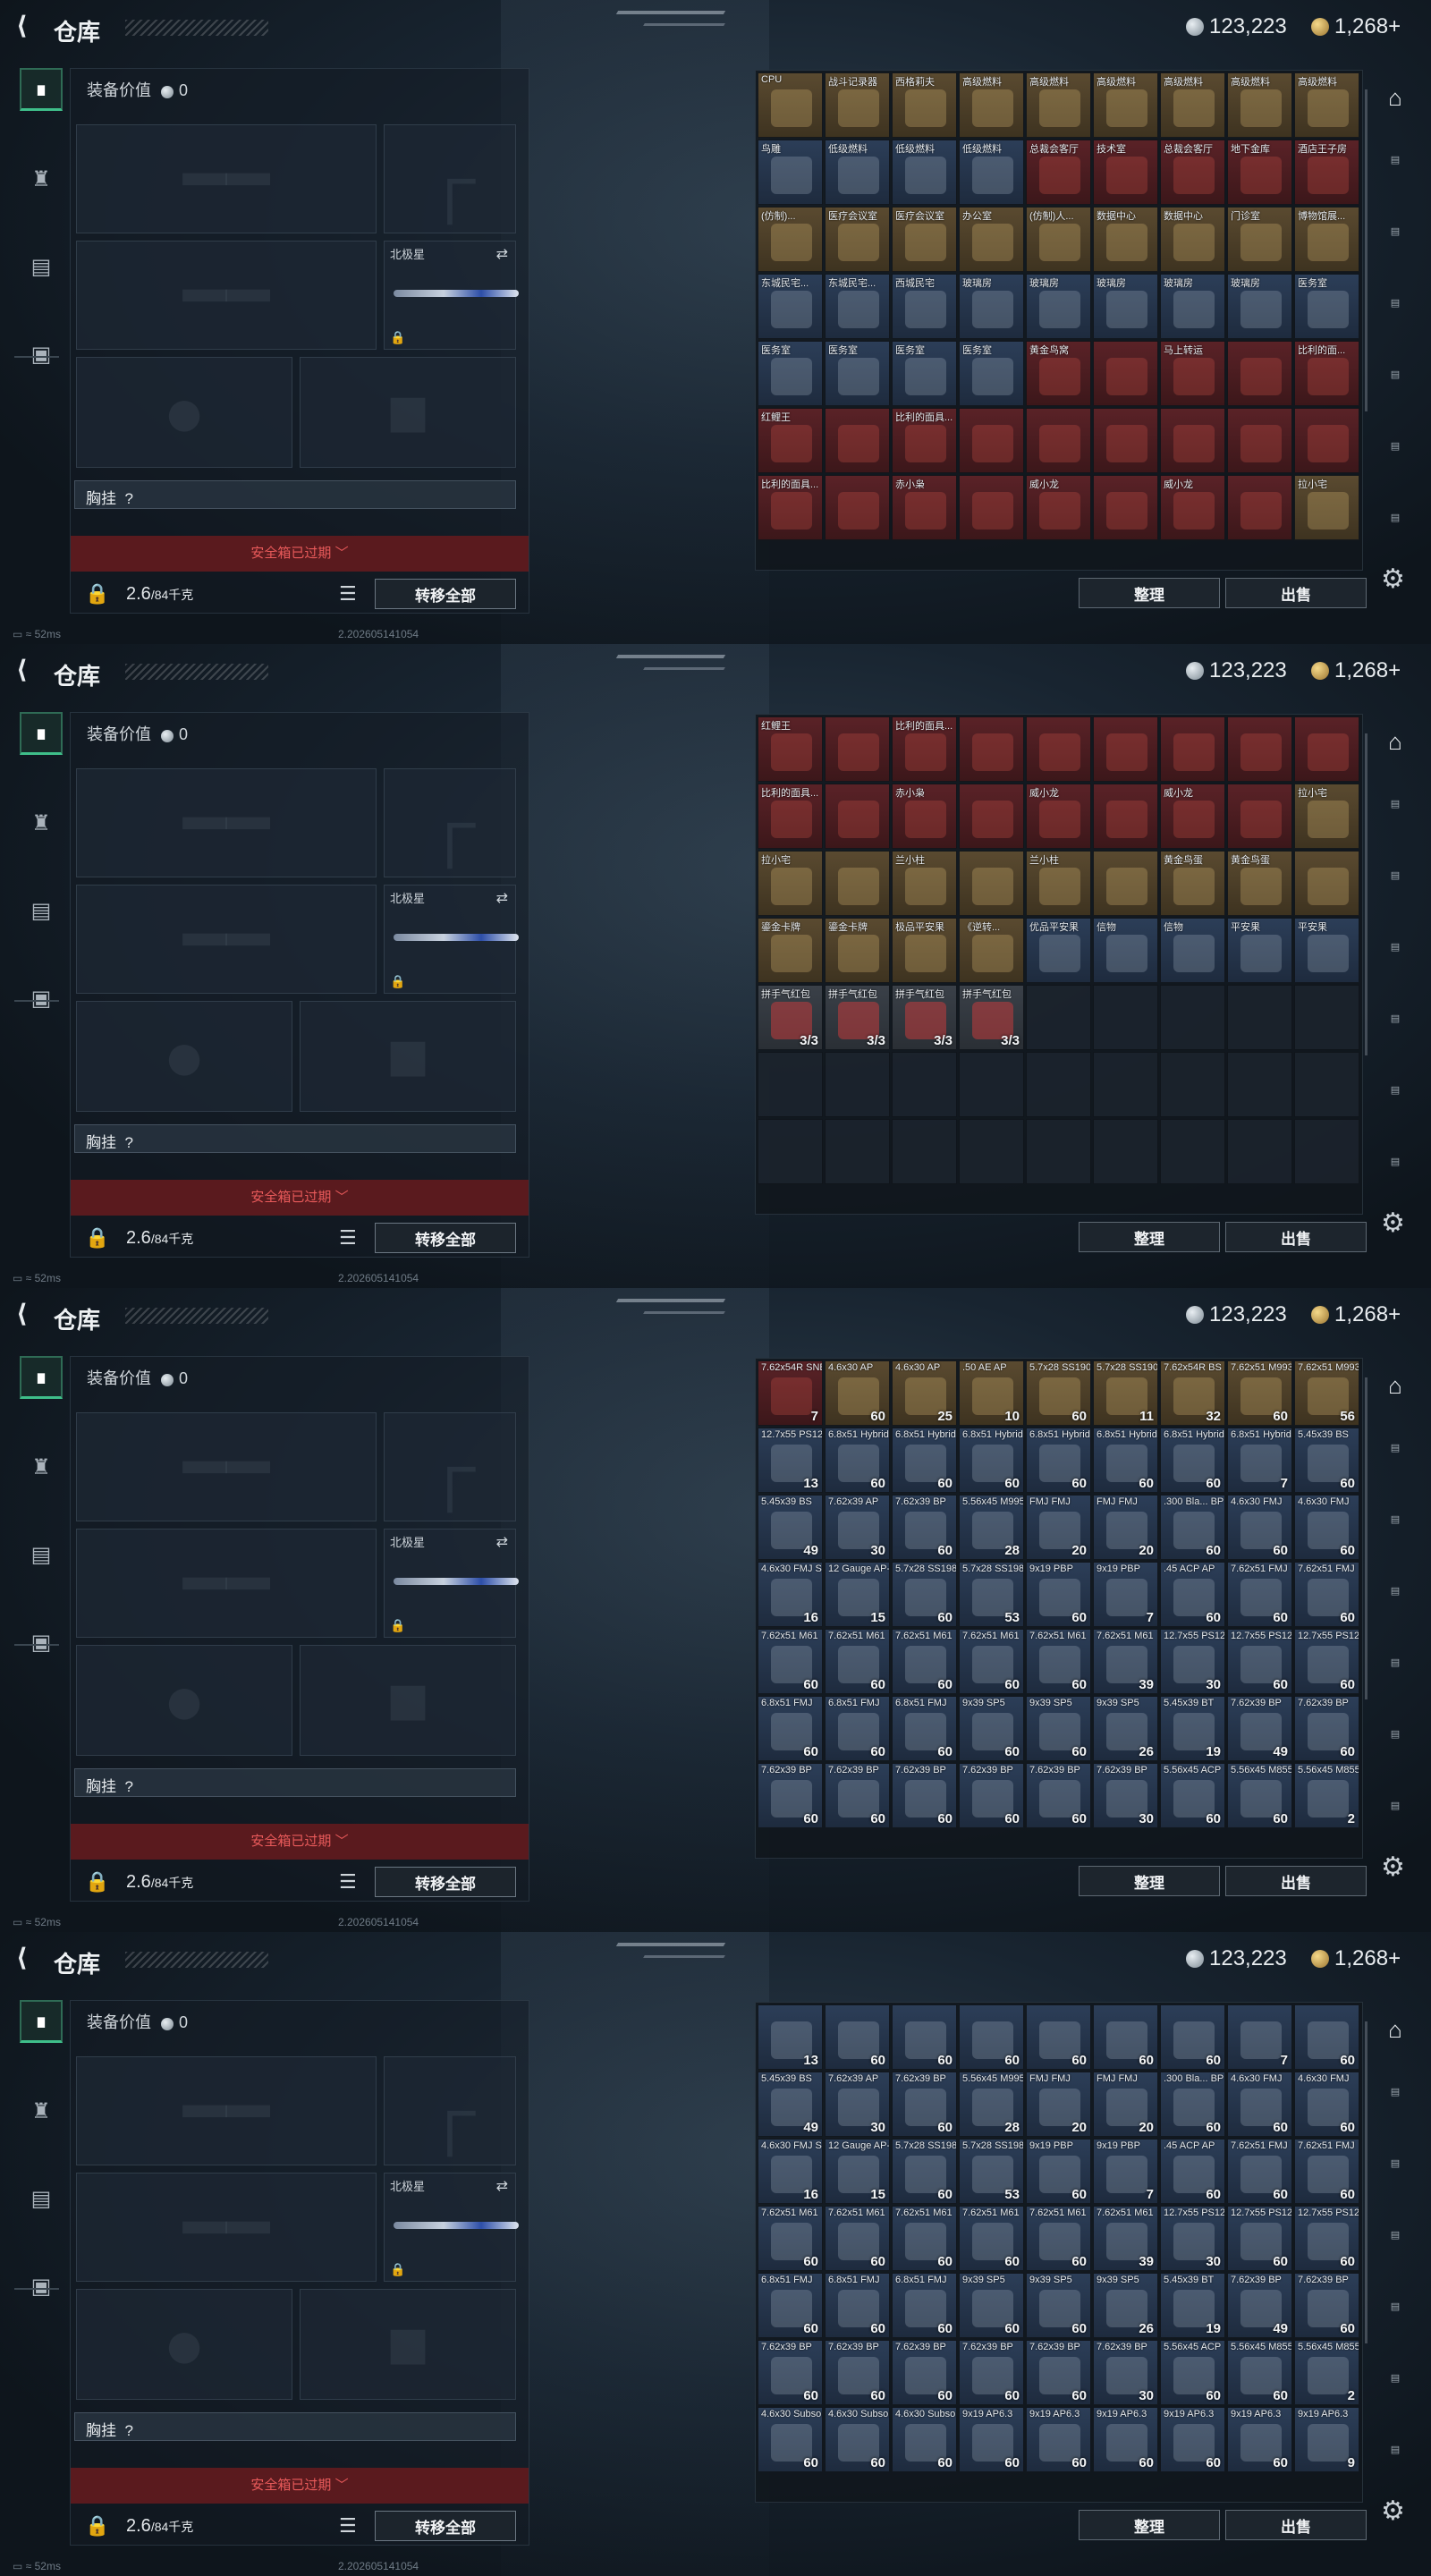  What do you see at coordinates (925, 1460) in the screenshot?
I see `inventory-item: 6.8x51 Hybrid 60` at bounding box center [925, 1460].